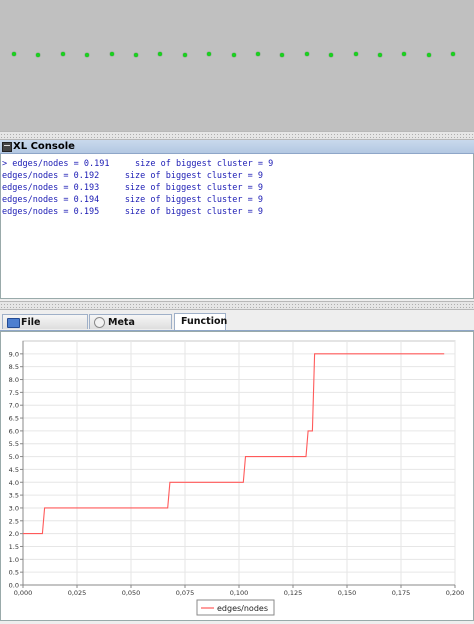  Describe the element at coordinates (347, 593) in the screenshot. I see `x-tick-label: 0,150` at that location.